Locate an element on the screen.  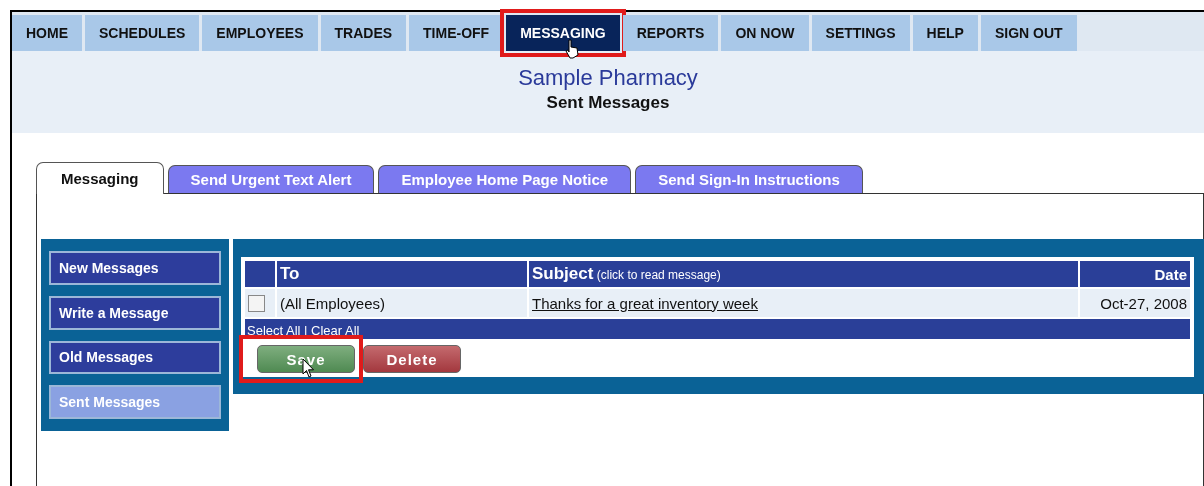
header-cell: Date is located at coordinates (1135, 274).